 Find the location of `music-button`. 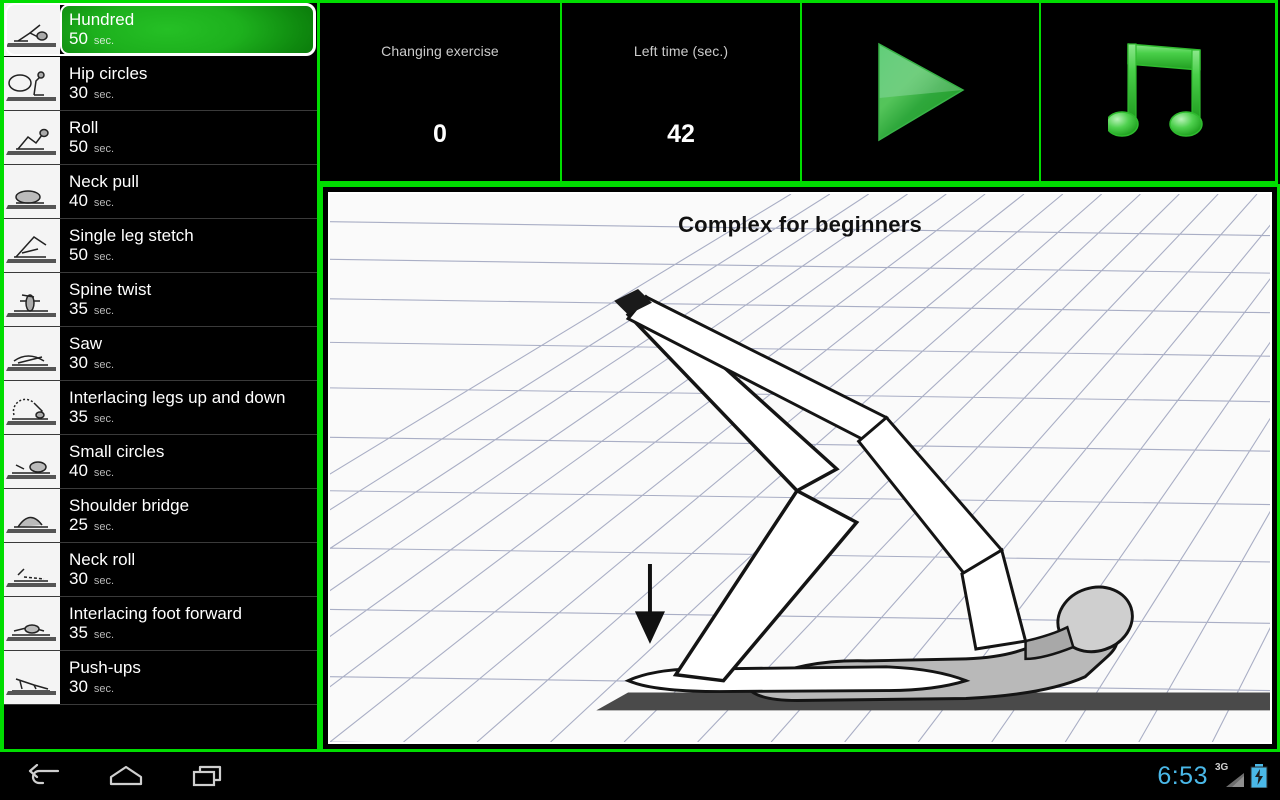

music-button is located at coordinates (1158, 92).